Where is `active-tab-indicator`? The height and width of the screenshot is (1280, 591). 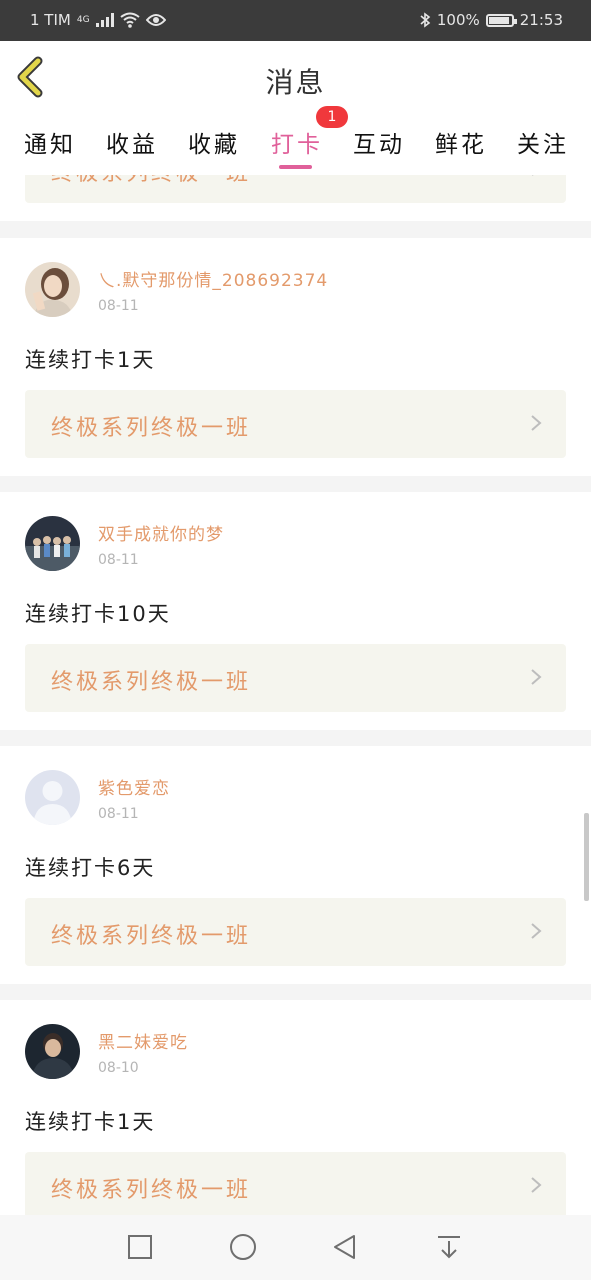 active-tab-indicator is located at coordinates (295, 167).